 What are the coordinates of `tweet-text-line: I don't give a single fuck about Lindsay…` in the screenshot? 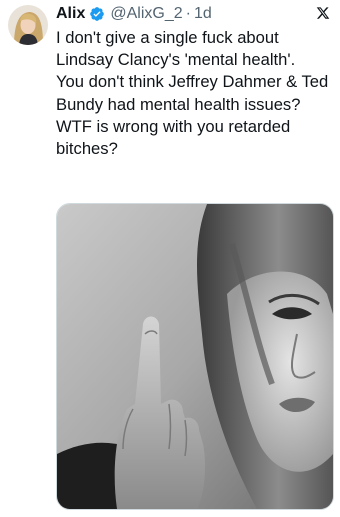 It's located at (176, 49).